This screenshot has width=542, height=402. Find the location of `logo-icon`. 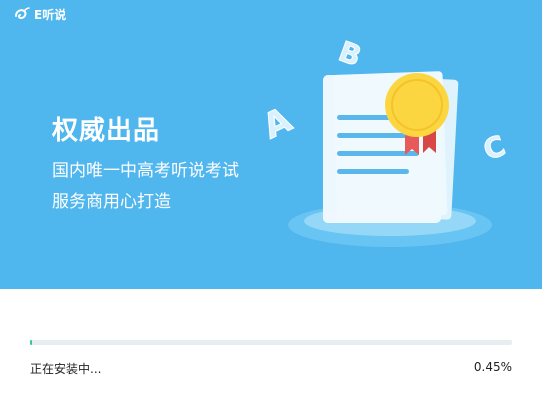

logo-icon is located at coordinates (22, 12).